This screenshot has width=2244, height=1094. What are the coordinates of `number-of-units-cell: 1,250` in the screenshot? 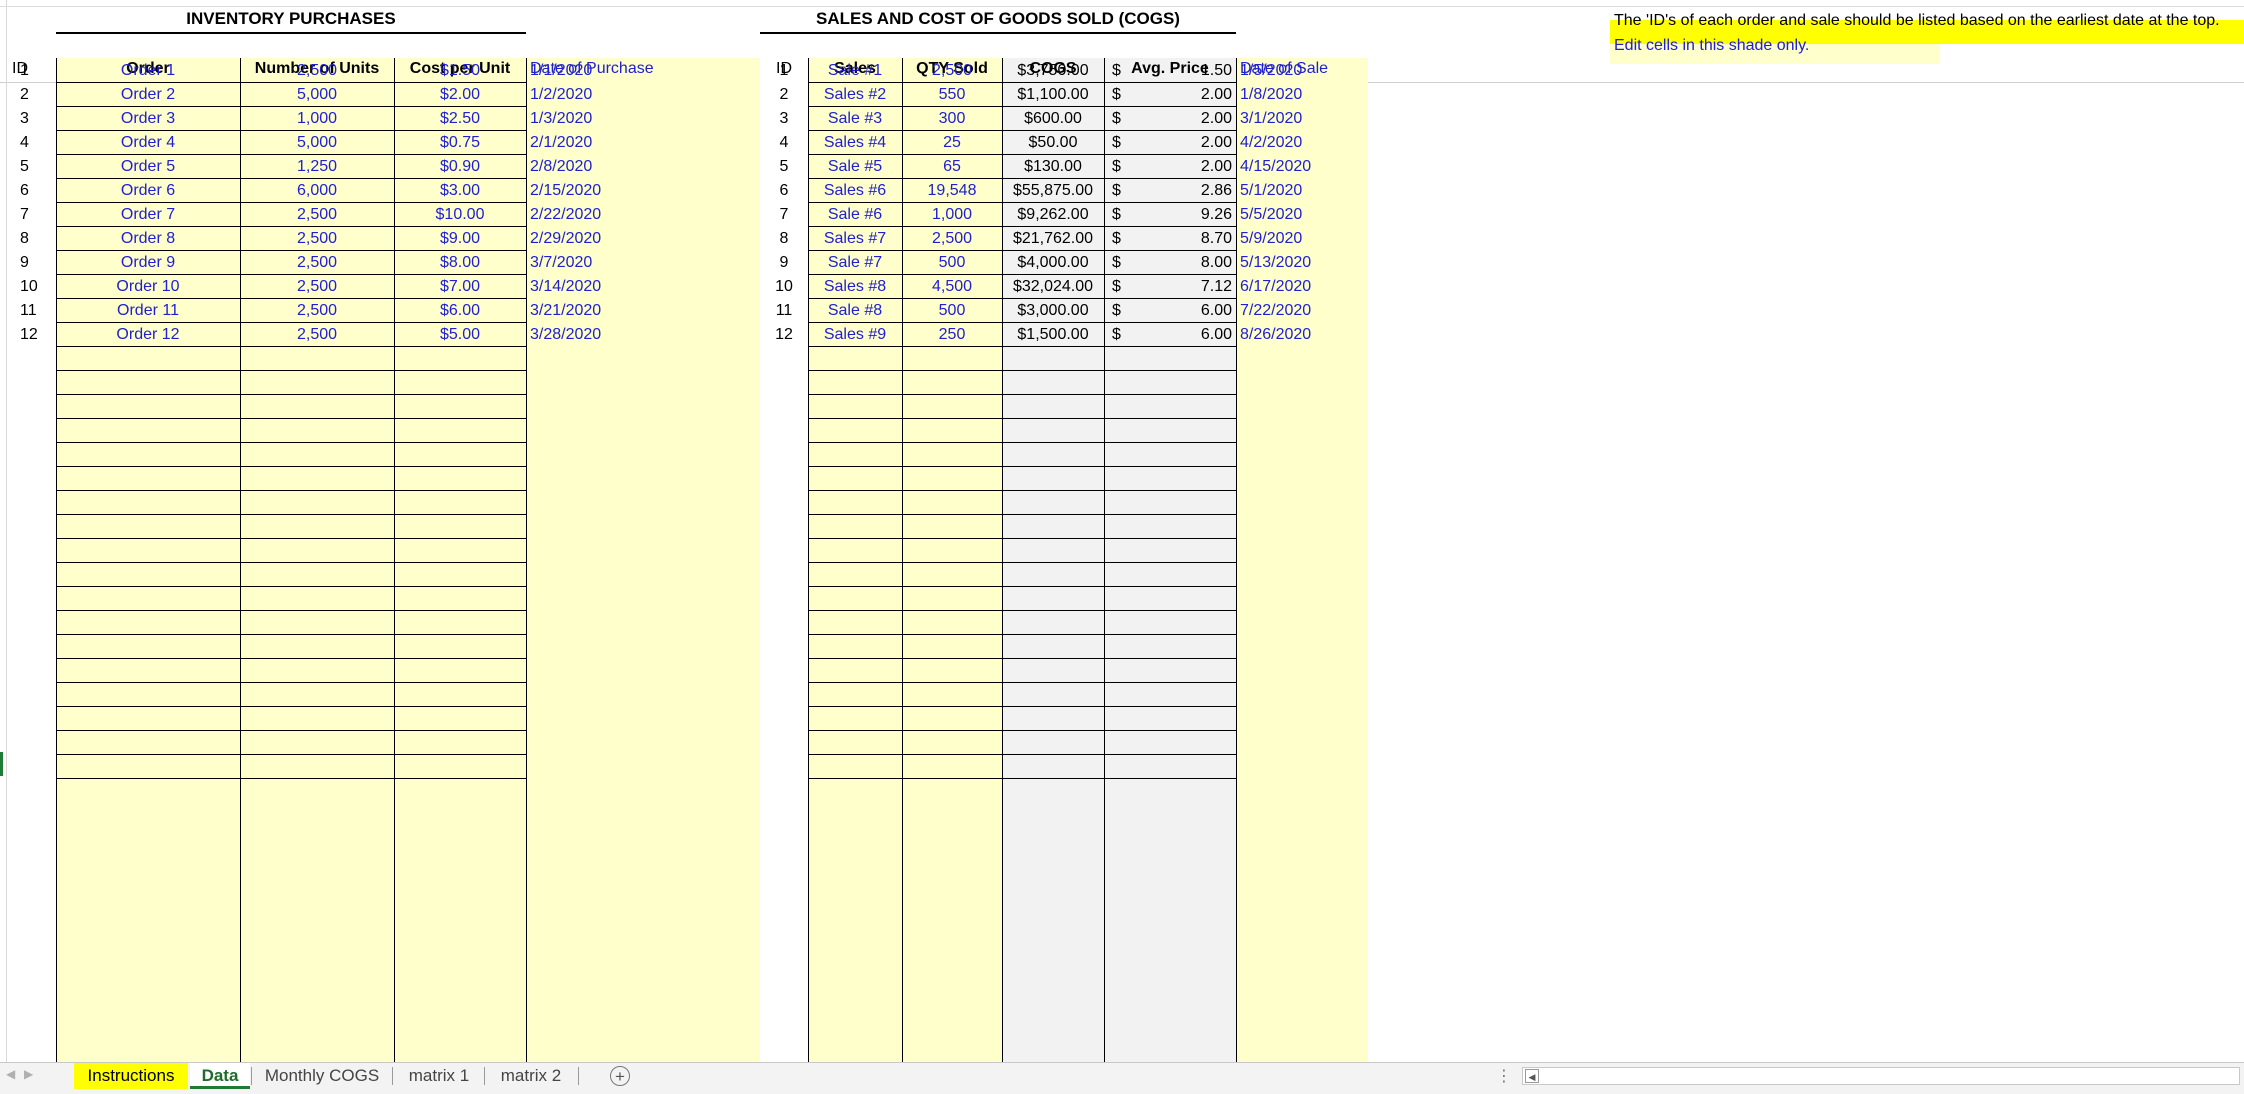 It's located at (317, 167).